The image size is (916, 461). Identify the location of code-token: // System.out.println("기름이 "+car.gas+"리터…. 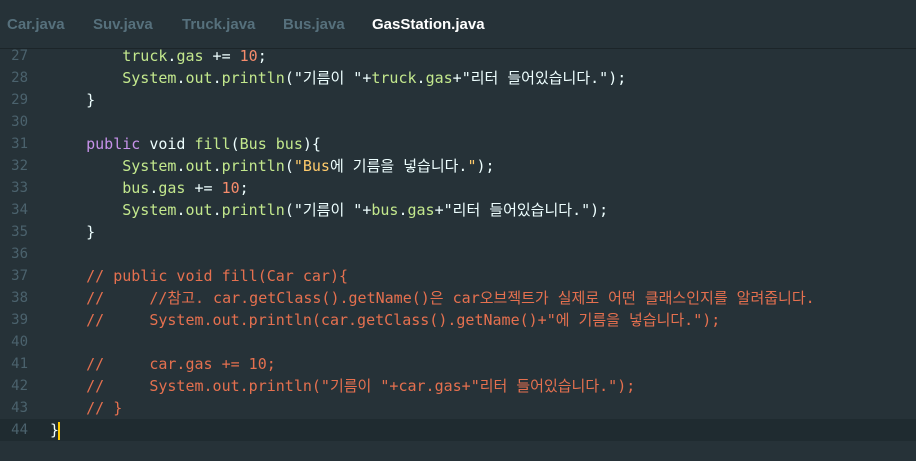
(343, 386).